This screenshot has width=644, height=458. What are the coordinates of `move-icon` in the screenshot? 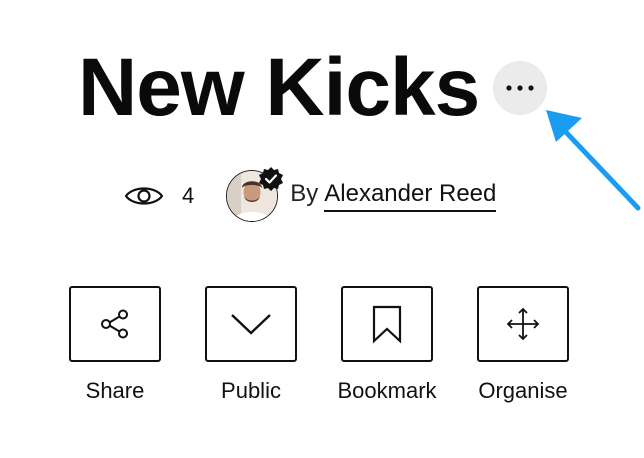 It's located at (523, 324).